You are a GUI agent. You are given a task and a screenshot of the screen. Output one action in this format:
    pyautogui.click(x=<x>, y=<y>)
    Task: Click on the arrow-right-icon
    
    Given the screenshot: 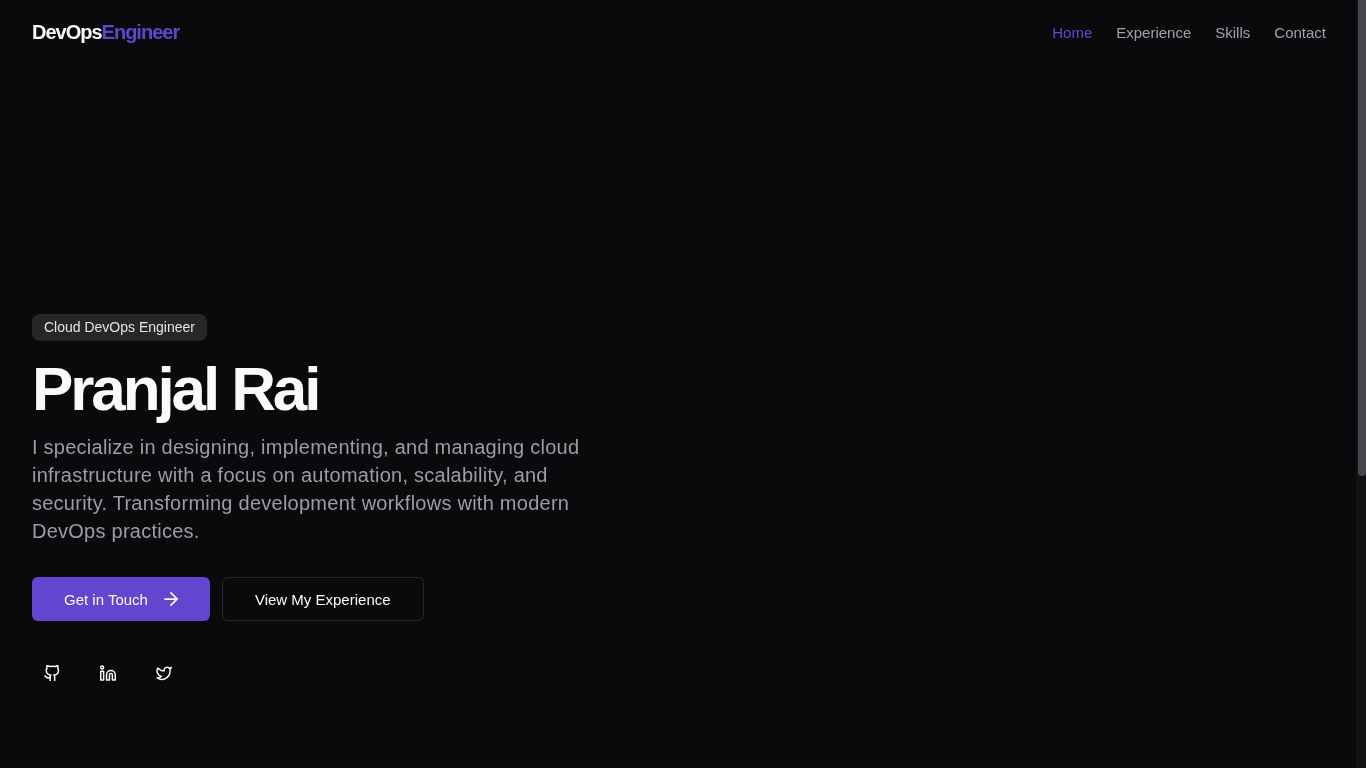 What is the action you would take?
    pyautogui.click(x=170, y=599)
    